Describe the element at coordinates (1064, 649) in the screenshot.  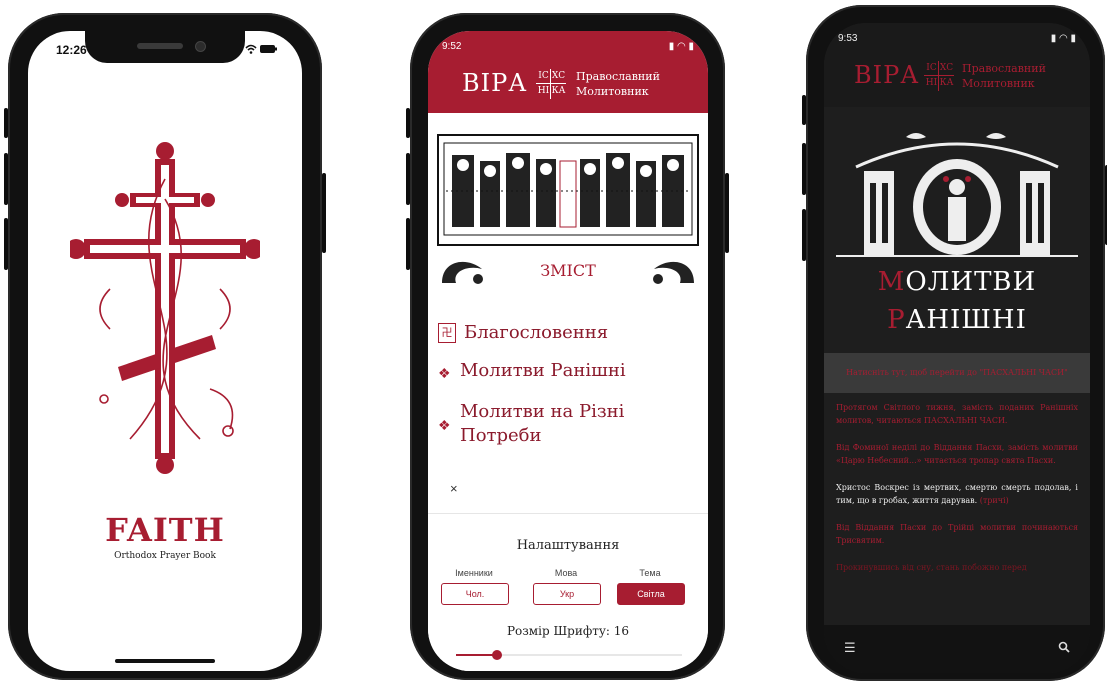
I see `search-icon` at that location.